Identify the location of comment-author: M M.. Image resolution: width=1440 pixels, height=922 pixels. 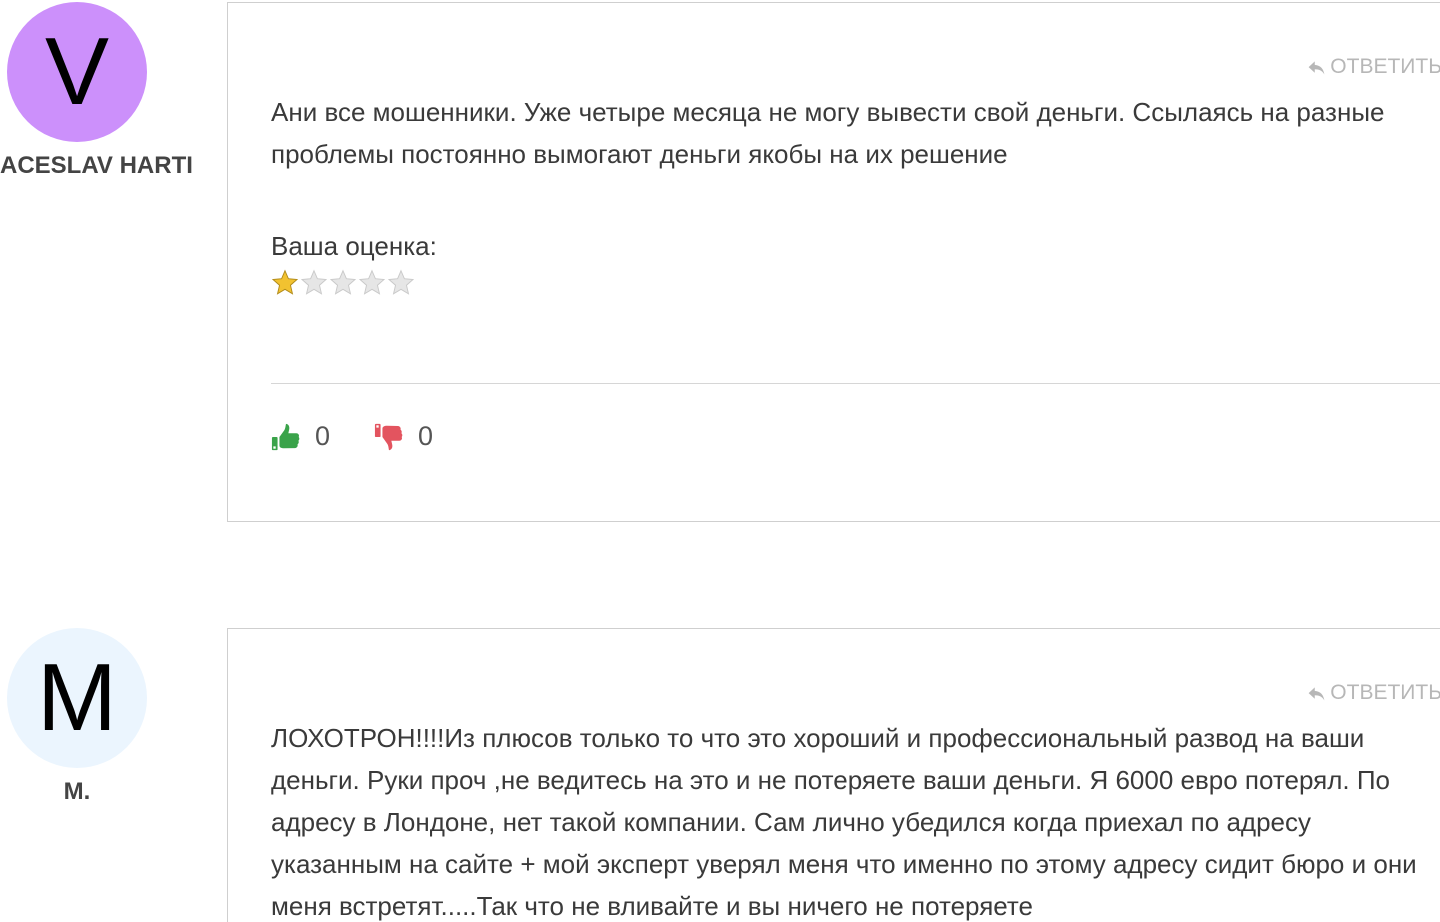
(77, 717).